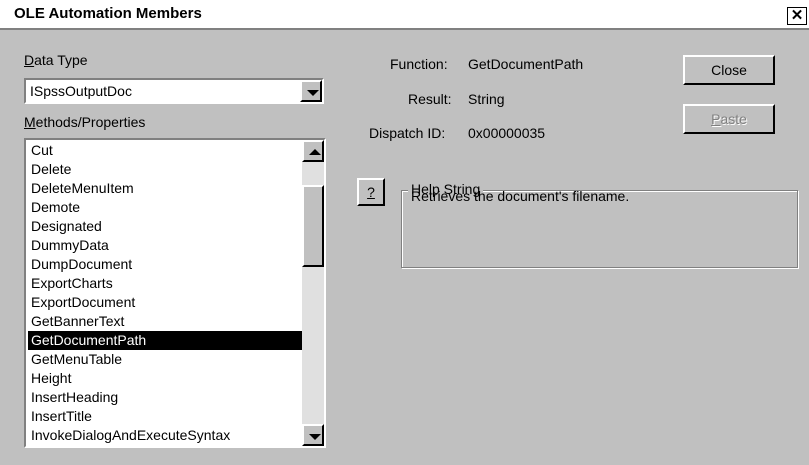 The width and height of the screenshot is (809, 465). I want to click on chevron-down-icon, so click(313, 93).